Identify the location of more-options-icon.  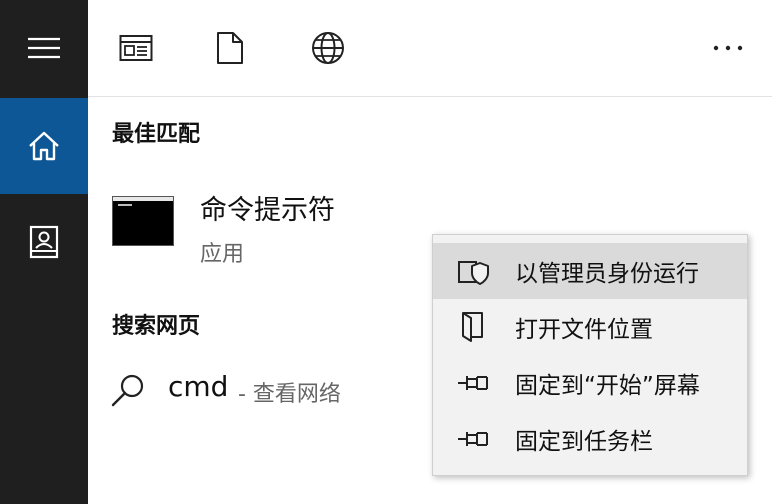
(728, 48).